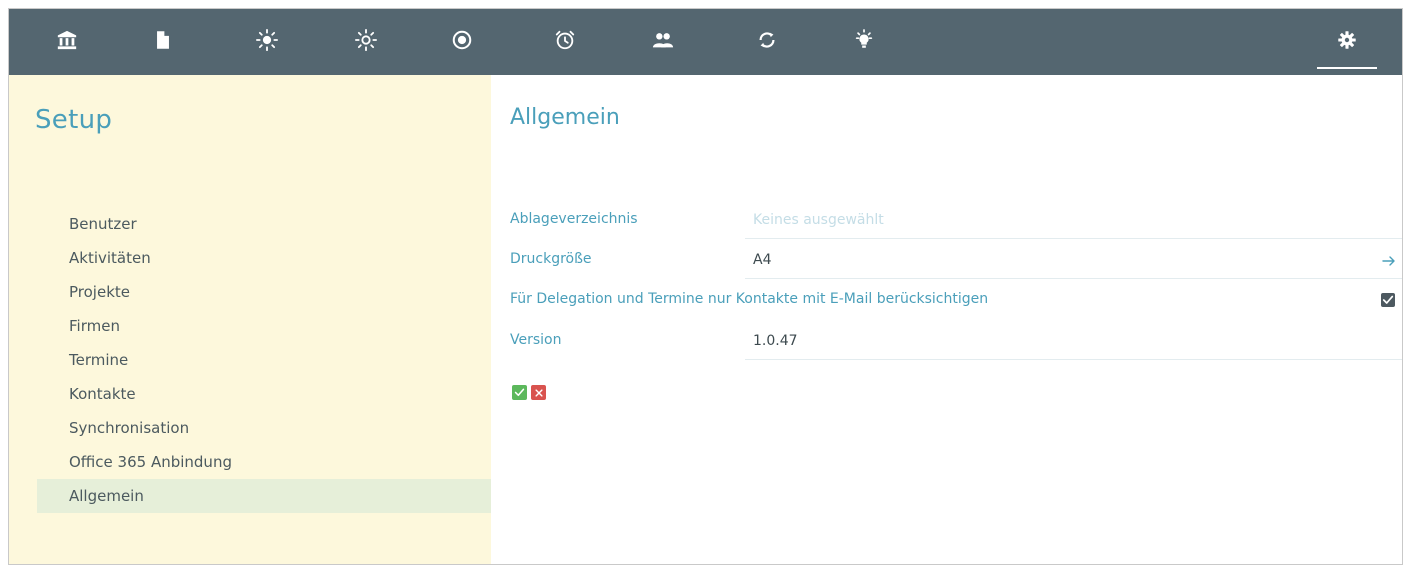 Image resolution: width=1407 pixels, height=567 pixels. I want to click on checkmark-icon, so click(1388, 299).